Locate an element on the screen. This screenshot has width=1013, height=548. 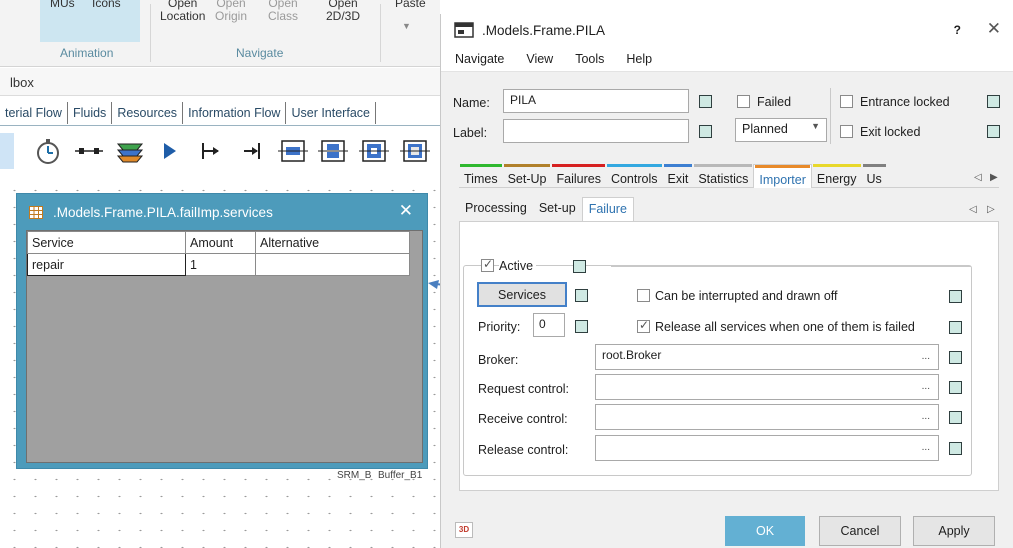
tab-user-defined: Us is located at coordinates (874, 176).